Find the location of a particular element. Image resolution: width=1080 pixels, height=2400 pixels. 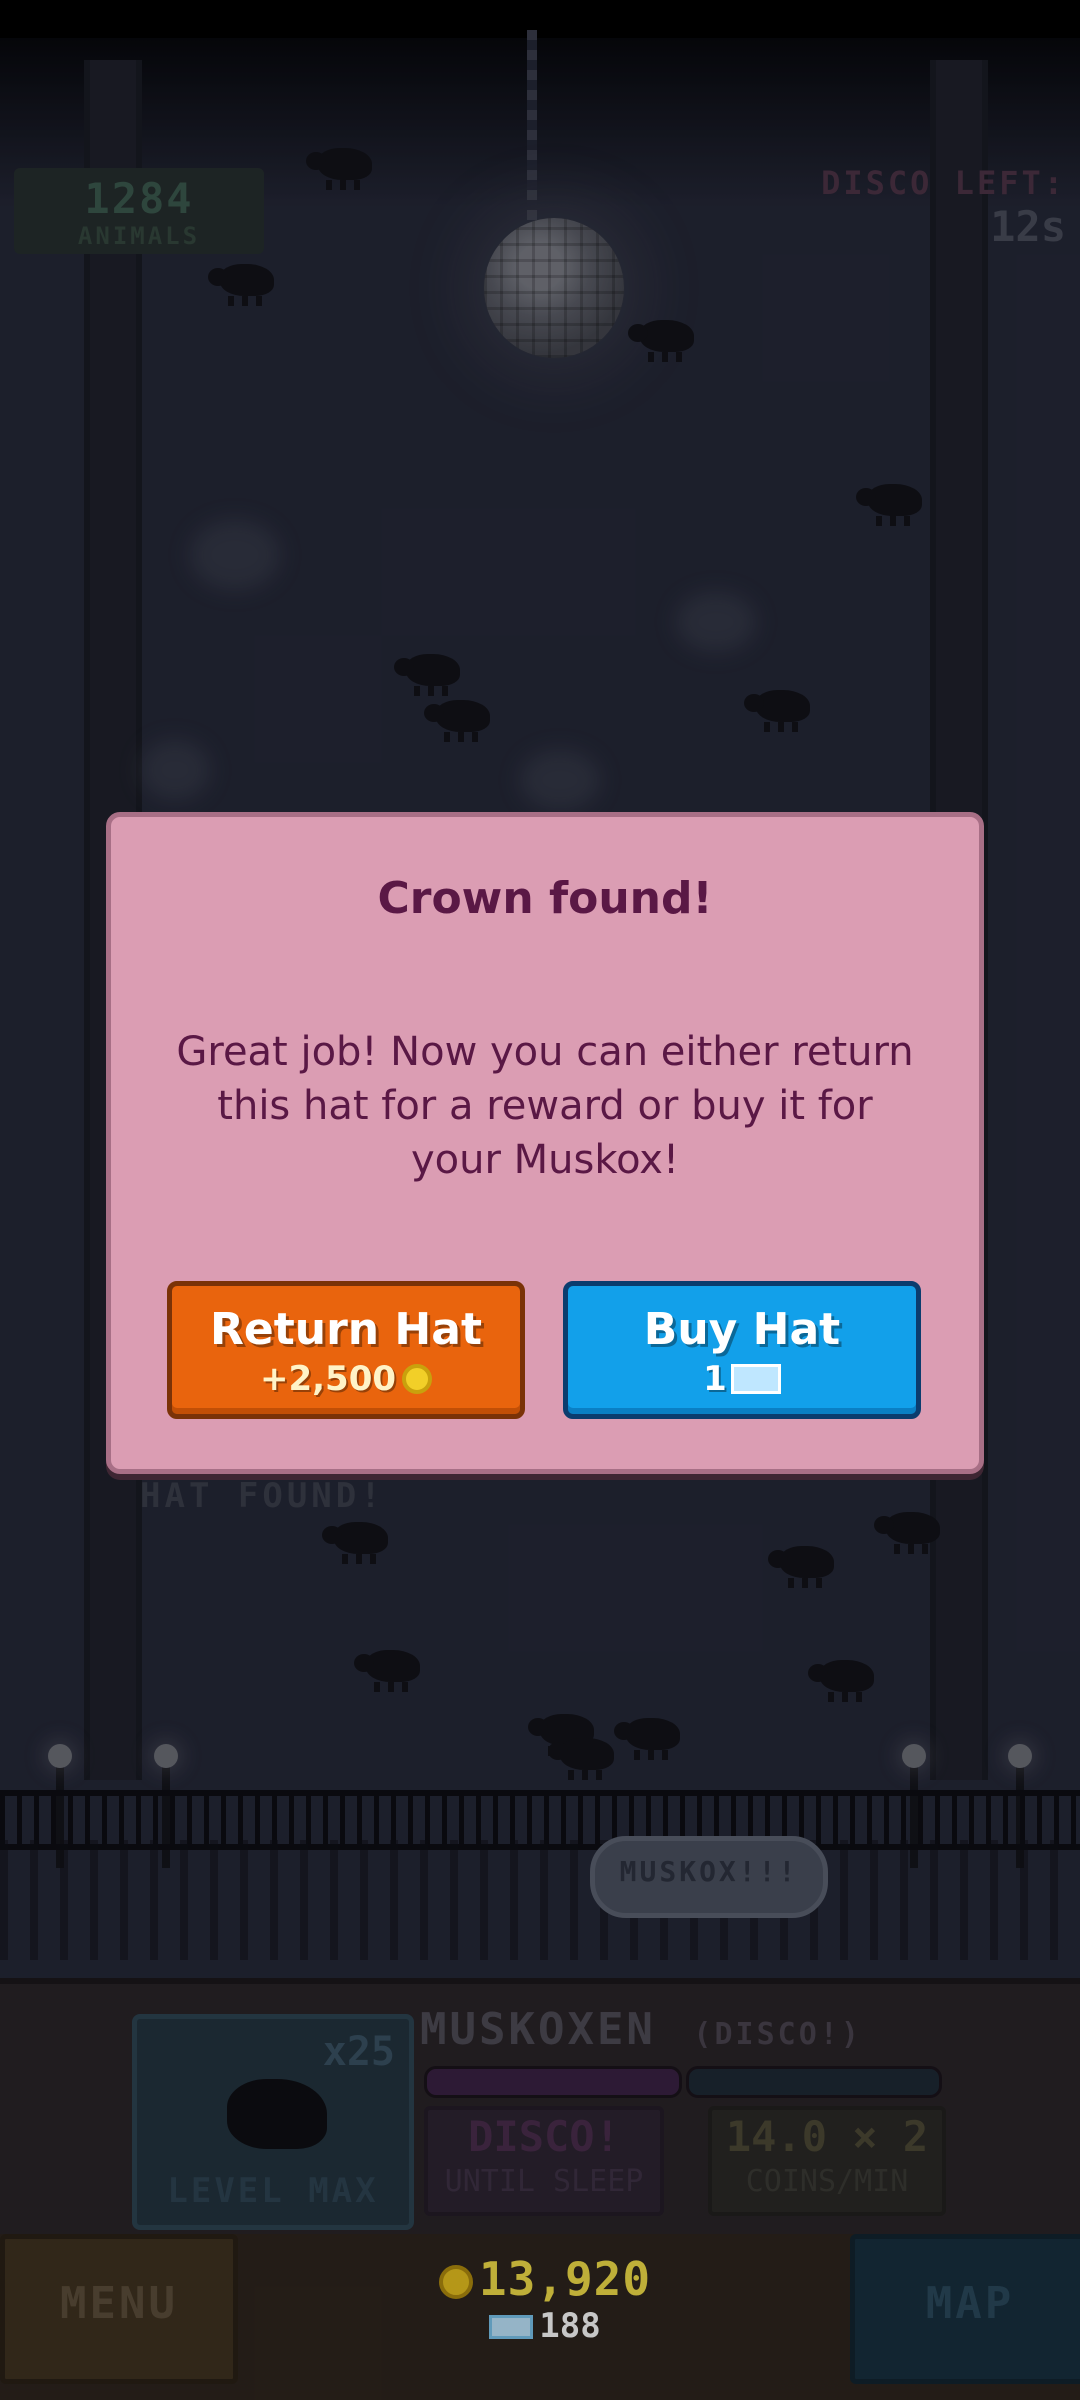

return-hat-button: Return Hat +2,500 is located at coordinates (346, 1350).